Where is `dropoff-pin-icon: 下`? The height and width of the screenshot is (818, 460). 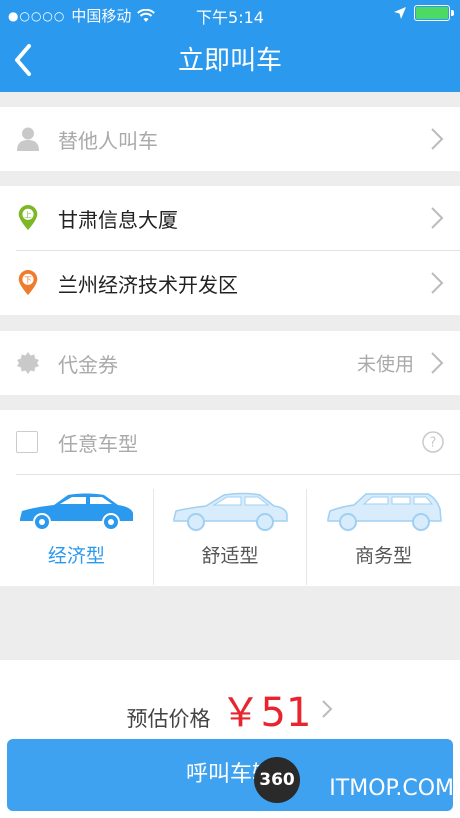
dropoff-pin-icon: 下 is located at coordinates (28, 283).